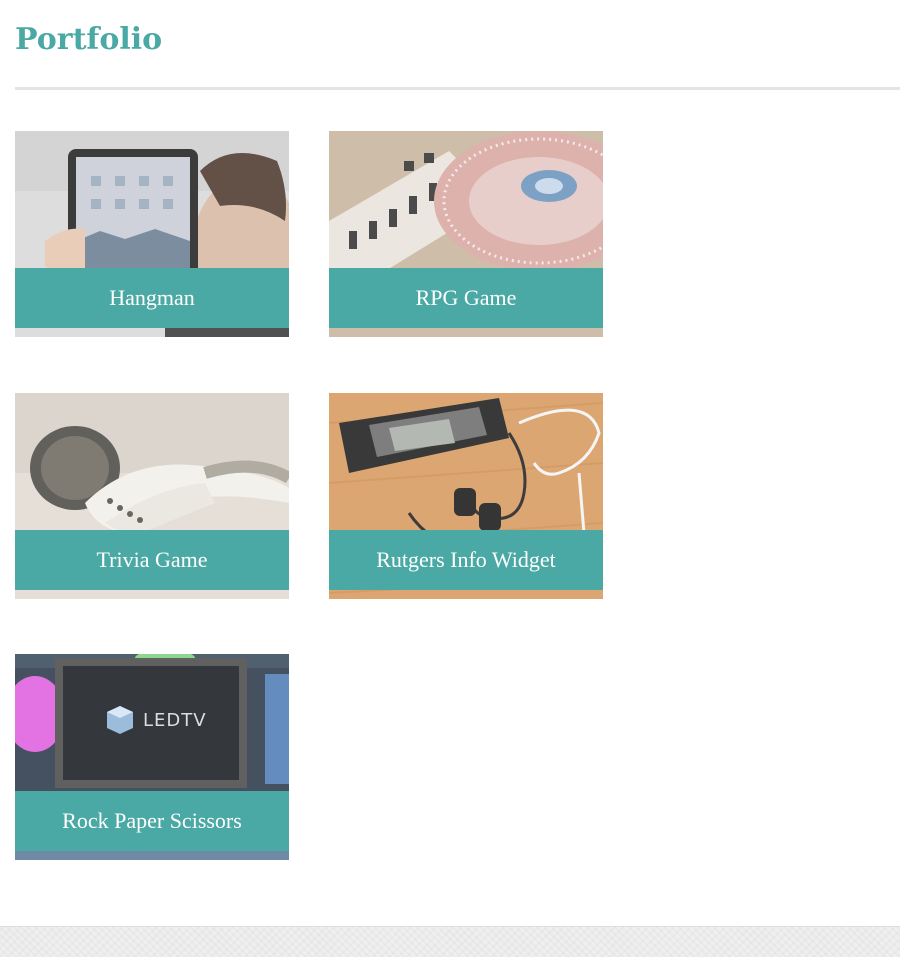 This screenshot has height=957, width=900. What do you see at coordinates (466, 496) in the screenshot?
I see `portfolio-item-rutgers-info-widget: Rutgers Info Widget` at bounding box center [466, 496].